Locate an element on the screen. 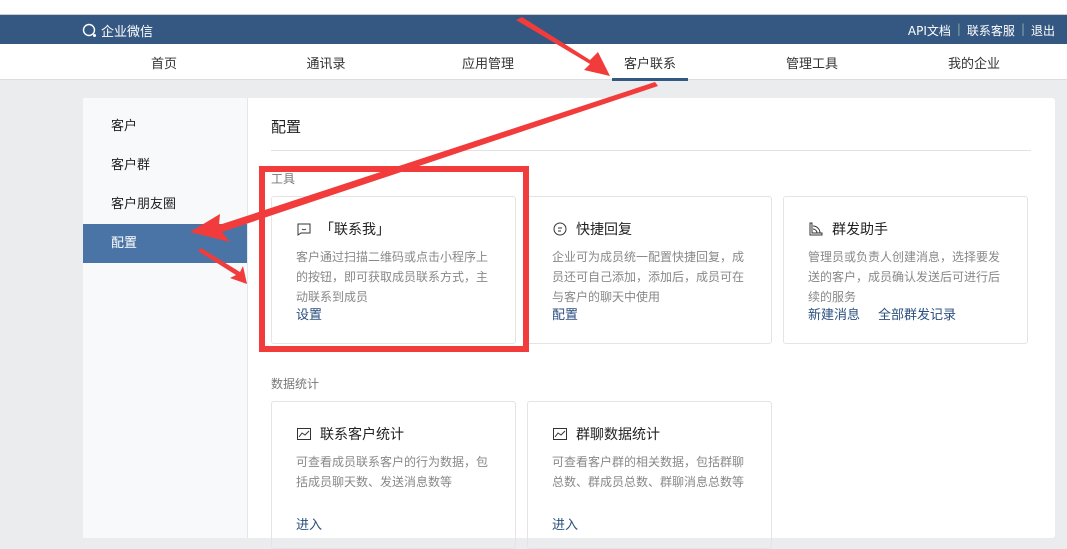  all-broadcast-records-link: 全部群发记录 is located at coordinates (917, 313).